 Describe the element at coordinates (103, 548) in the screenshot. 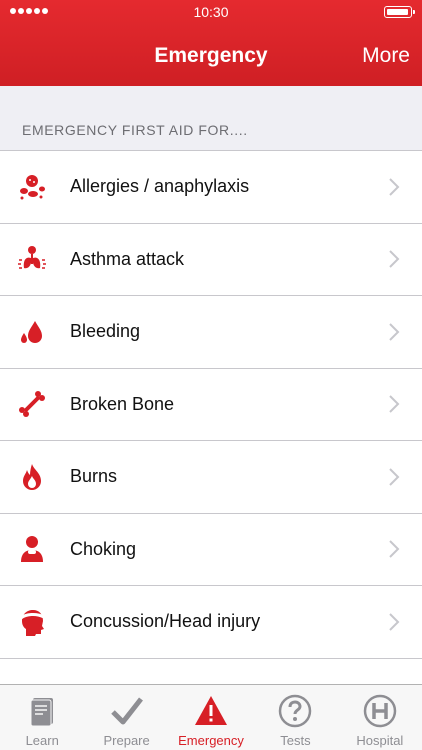

I see `list-item-label: Choking` at that location.